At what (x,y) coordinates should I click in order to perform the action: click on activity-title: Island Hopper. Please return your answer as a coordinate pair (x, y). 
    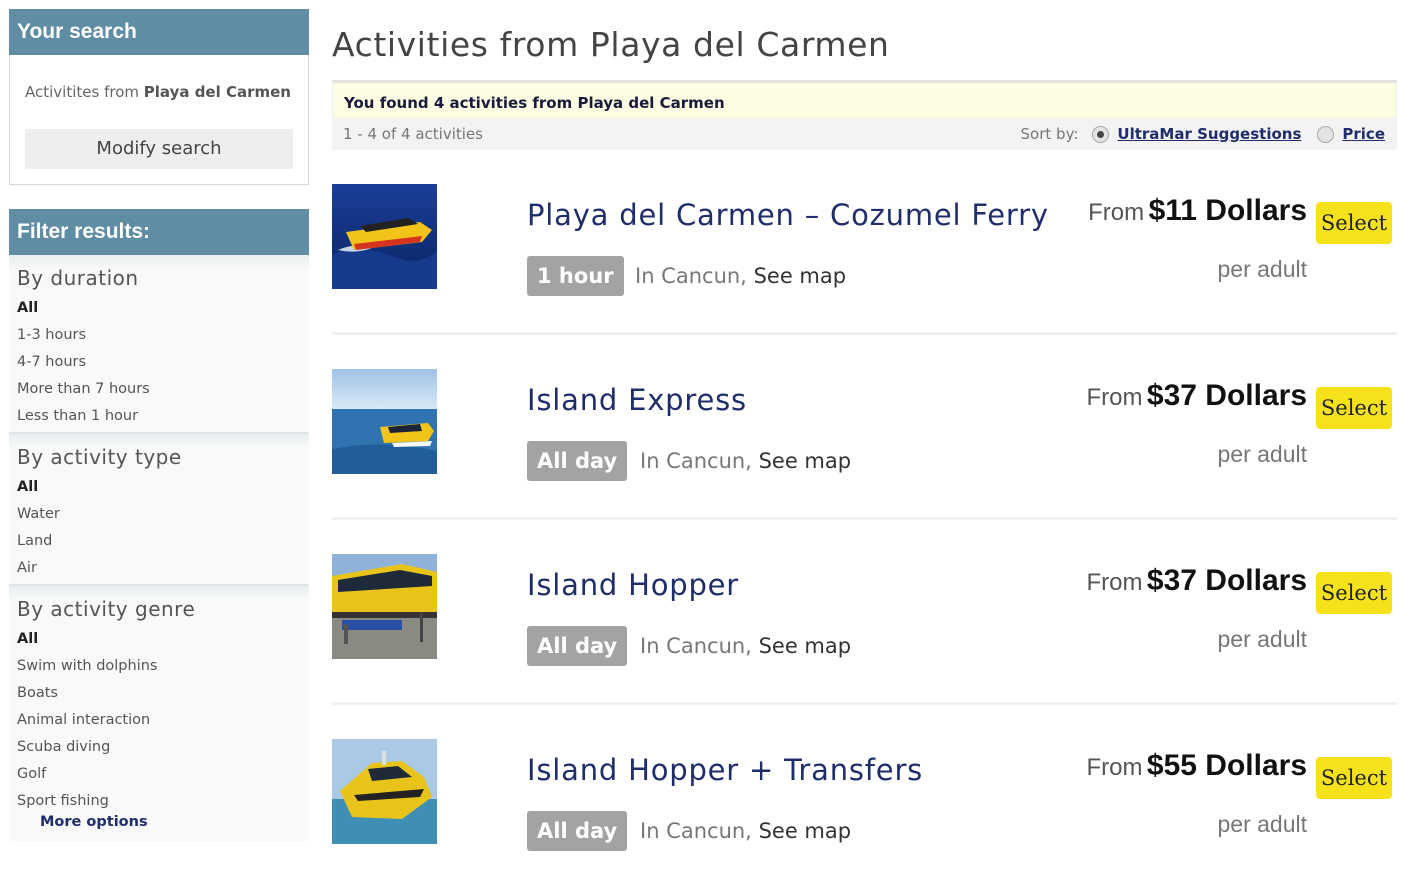
    Looking at the image, I should click on (633, 585).